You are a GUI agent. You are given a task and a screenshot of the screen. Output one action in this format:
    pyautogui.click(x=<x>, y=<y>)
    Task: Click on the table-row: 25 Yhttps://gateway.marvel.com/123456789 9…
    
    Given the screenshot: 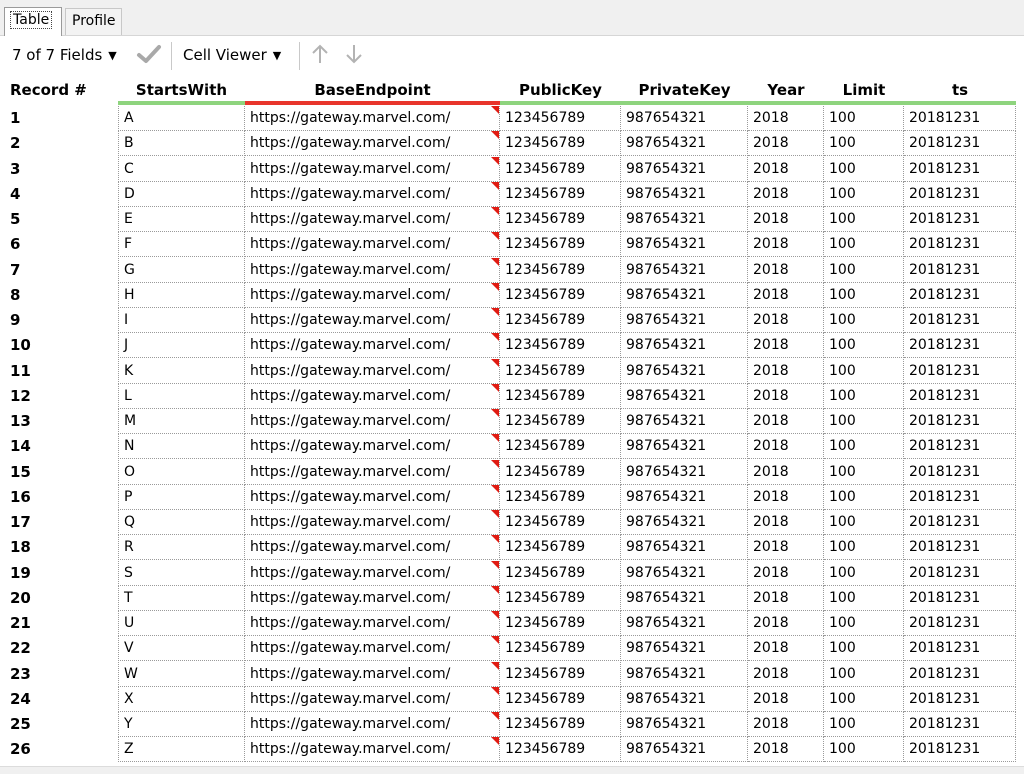 What is the action you would take?
    pyautogui.click(x=512, y=724)
    